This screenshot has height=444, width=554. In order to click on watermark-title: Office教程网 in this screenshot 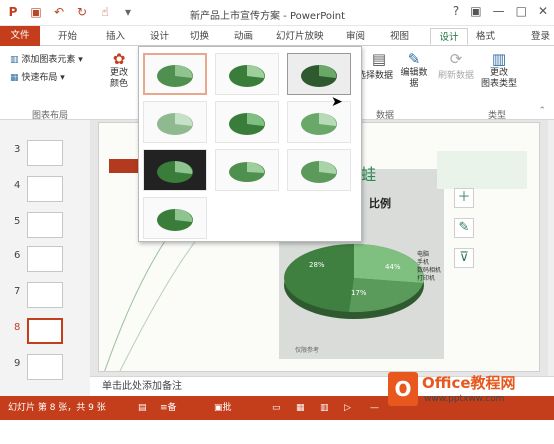, I will do `click(469, 383)`.